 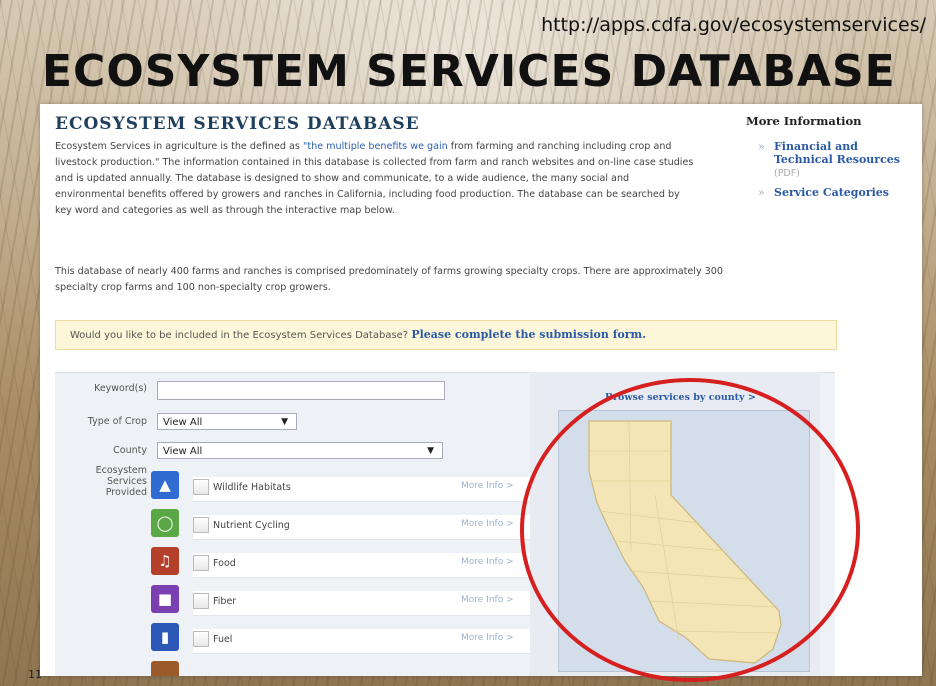 I want to click on nutrient-checkbox, so click(x=201, y=525).